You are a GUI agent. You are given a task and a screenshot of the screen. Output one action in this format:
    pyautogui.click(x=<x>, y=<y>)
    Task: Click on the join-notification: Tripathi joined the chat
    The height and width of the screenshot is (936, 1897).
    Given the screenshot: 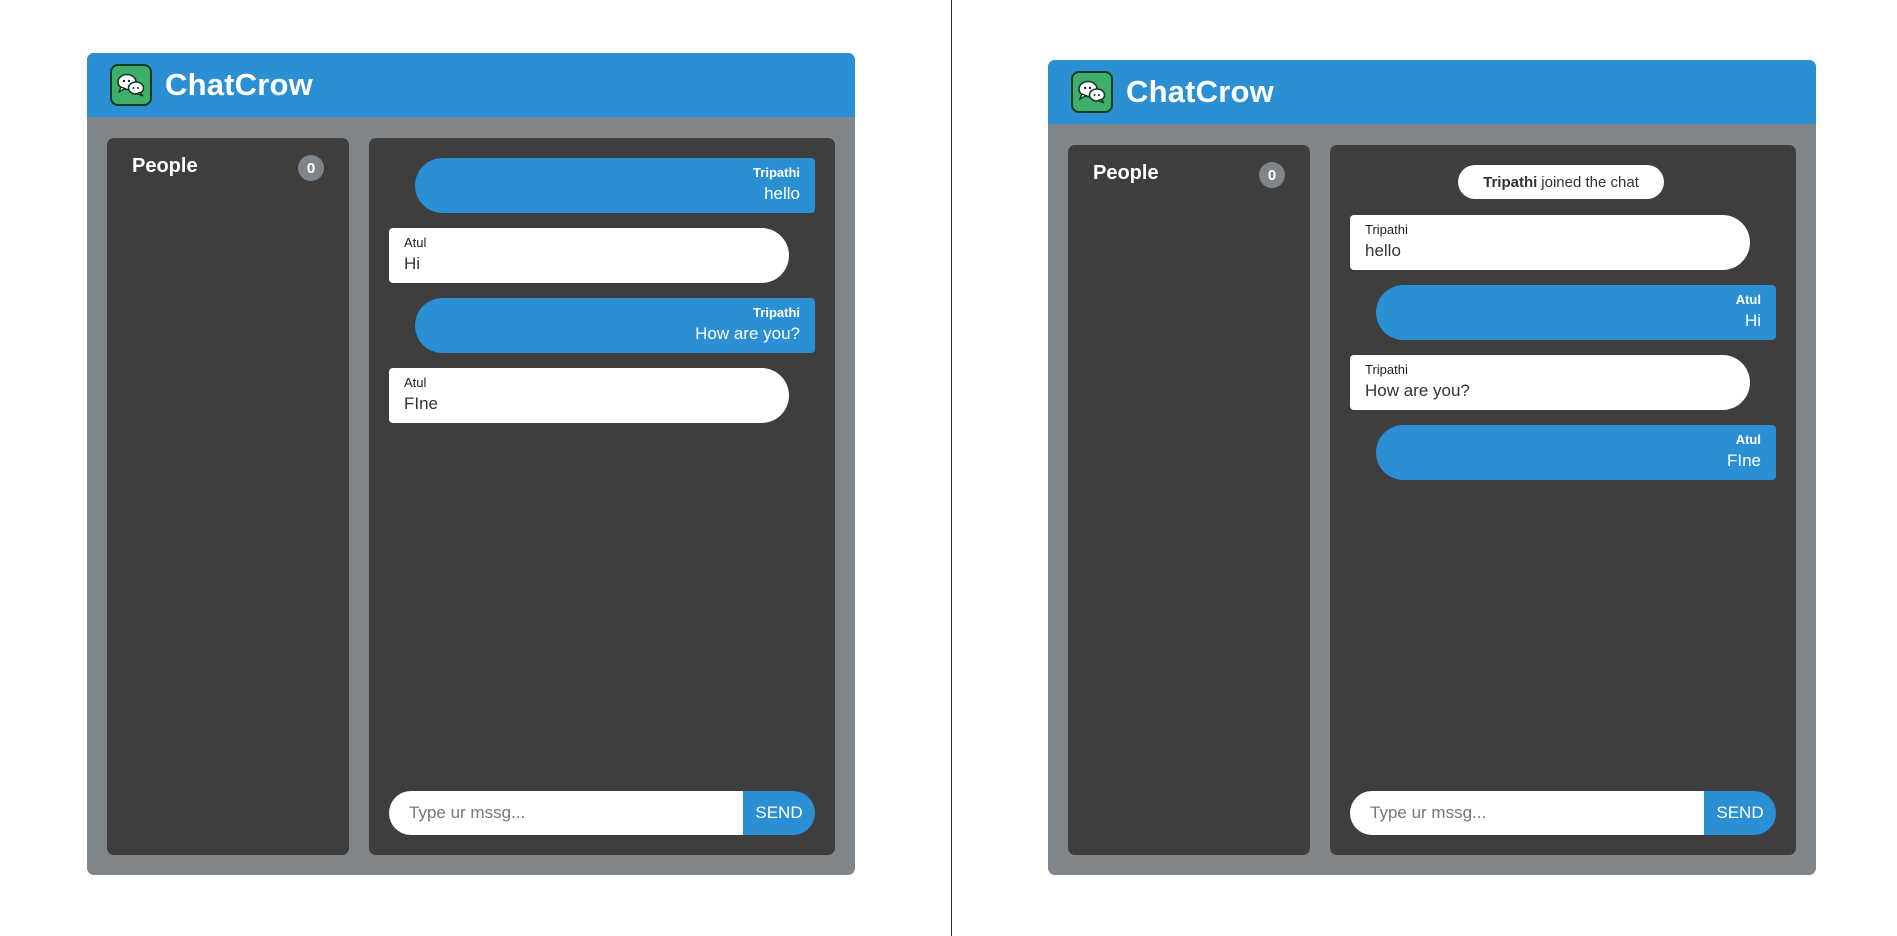 What is the action you would take?
    pyautogui.click(x=1561, y=182)
    